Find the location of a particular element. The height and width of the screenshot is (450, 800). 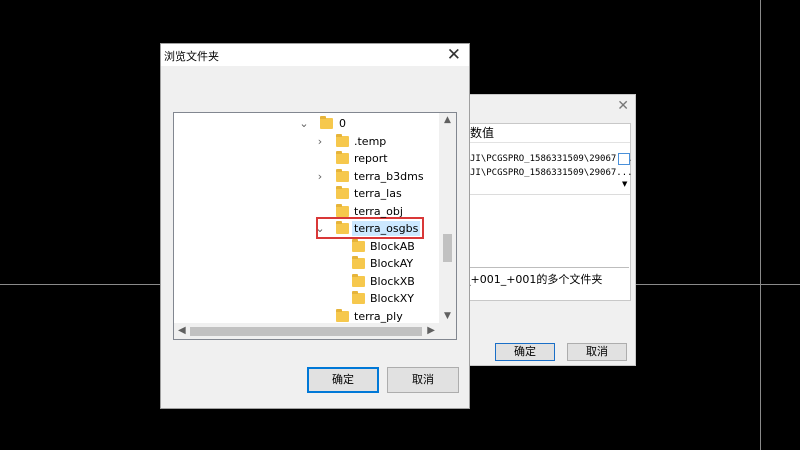

tree-item-label: terra_osgbs is located at coordinates (386, 228).